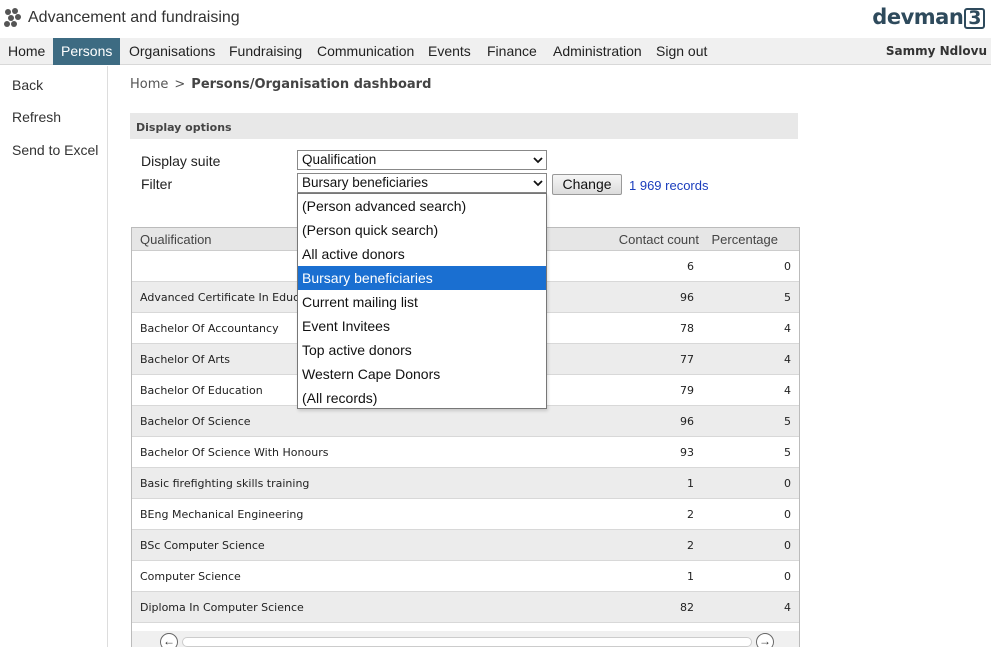 The image size is (991, 647). What do you see at coordinates (495, 19) in the screenshot?
I see `app-header: Advancement and fundraising devman 3` at bounding box center [495, 19].